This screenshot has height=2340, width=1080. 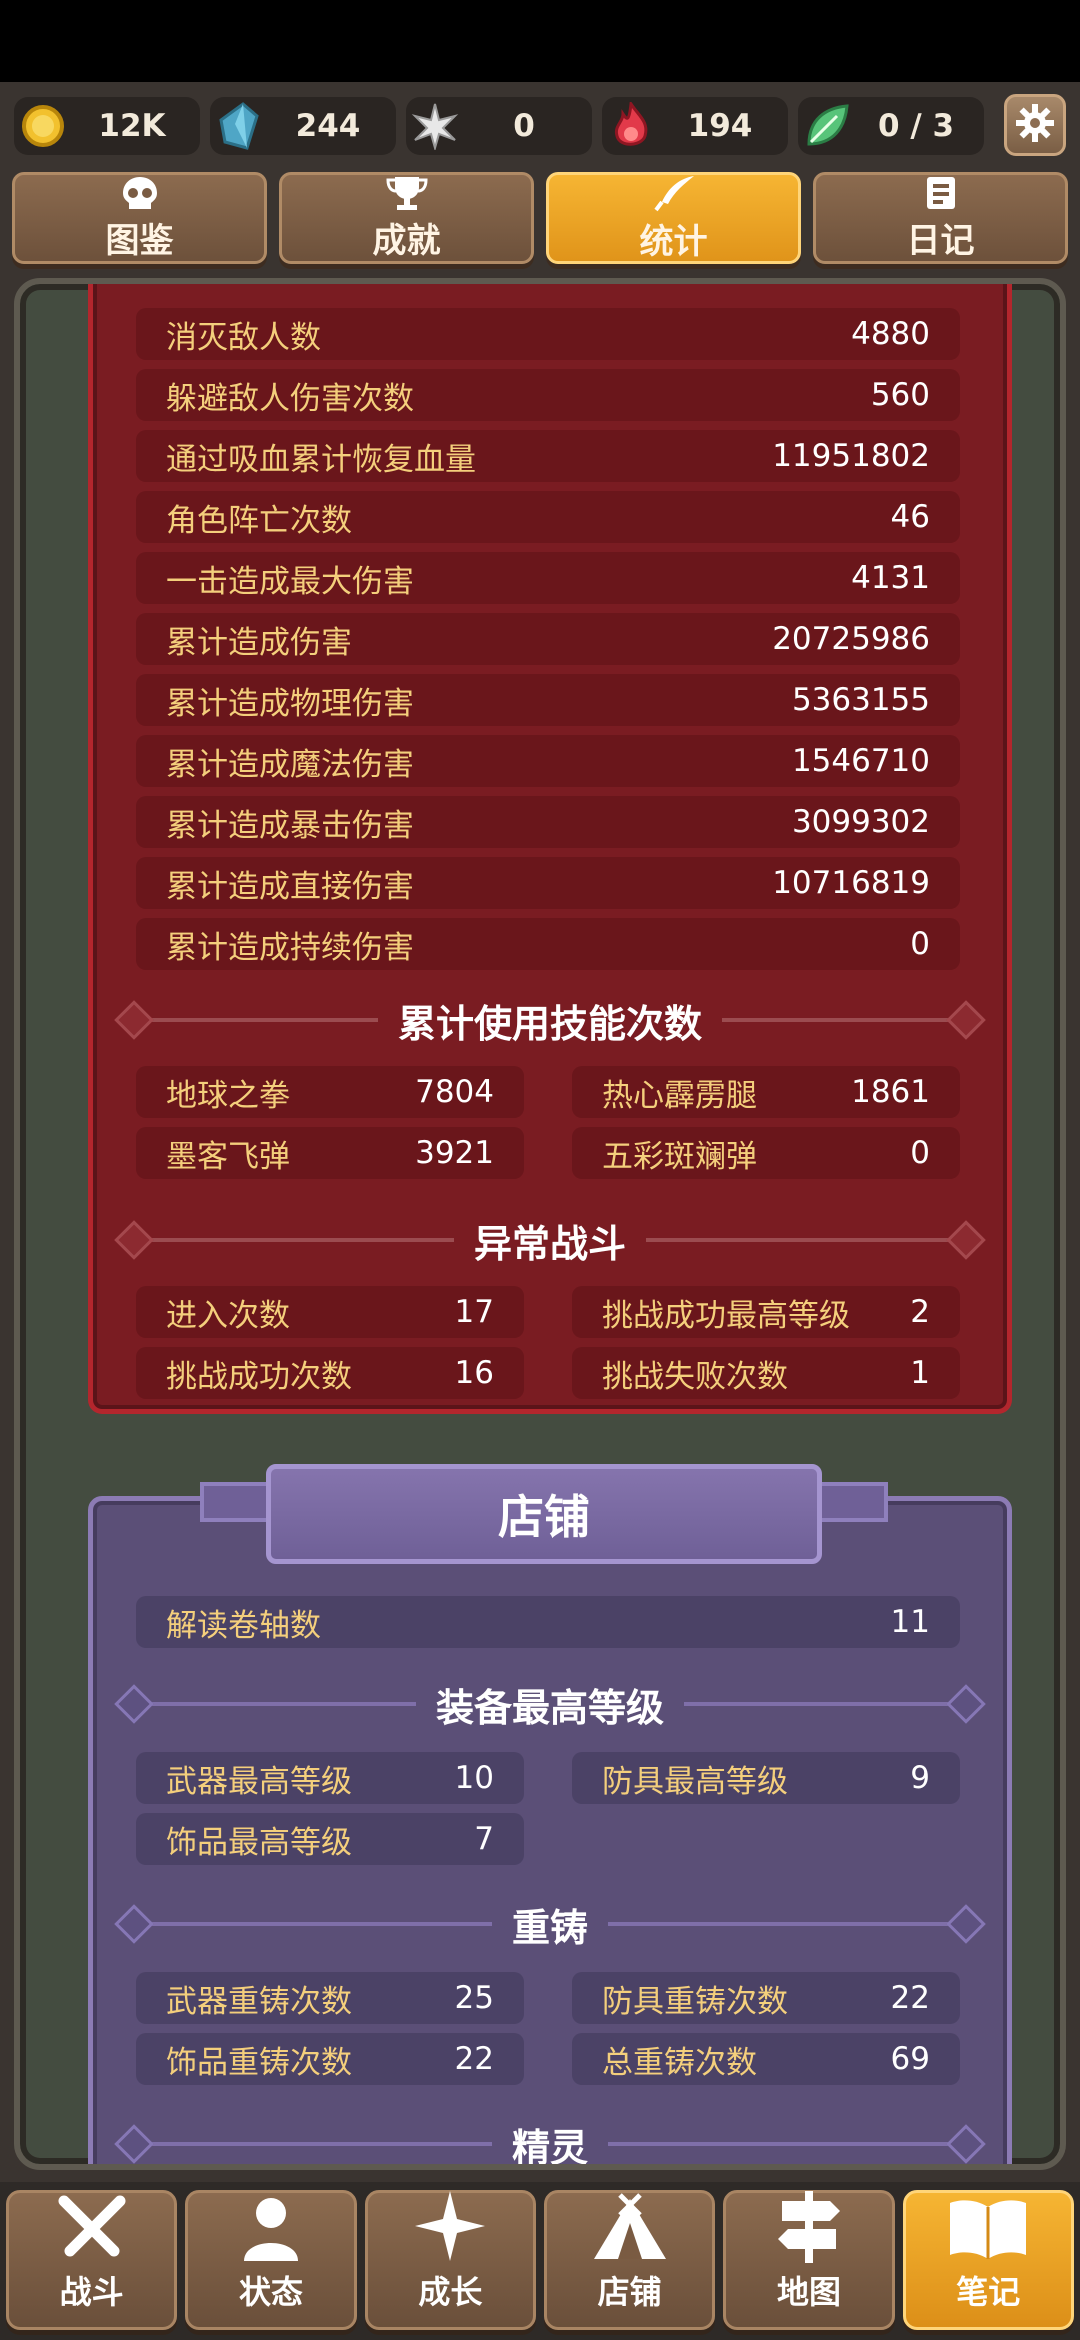 I want to click on gold-coin-icon, so click(x=43, y=126).